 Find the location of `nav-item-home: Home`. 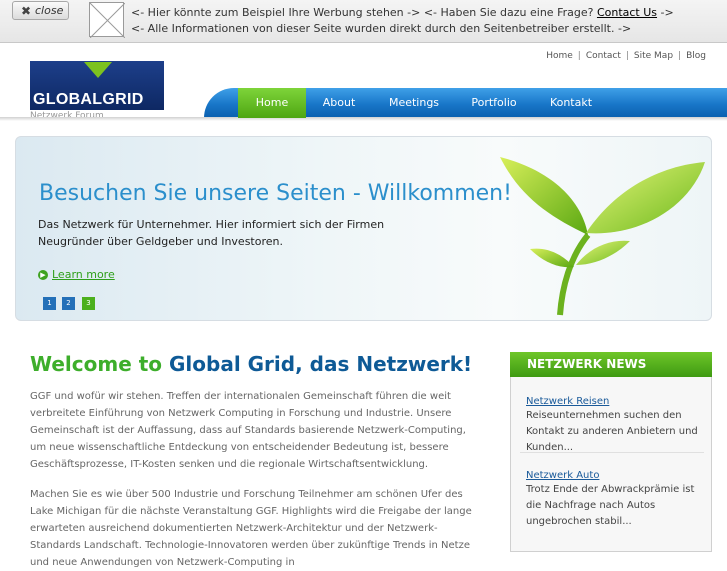

nav-item-home: Home is located at coordinates (272, 103).